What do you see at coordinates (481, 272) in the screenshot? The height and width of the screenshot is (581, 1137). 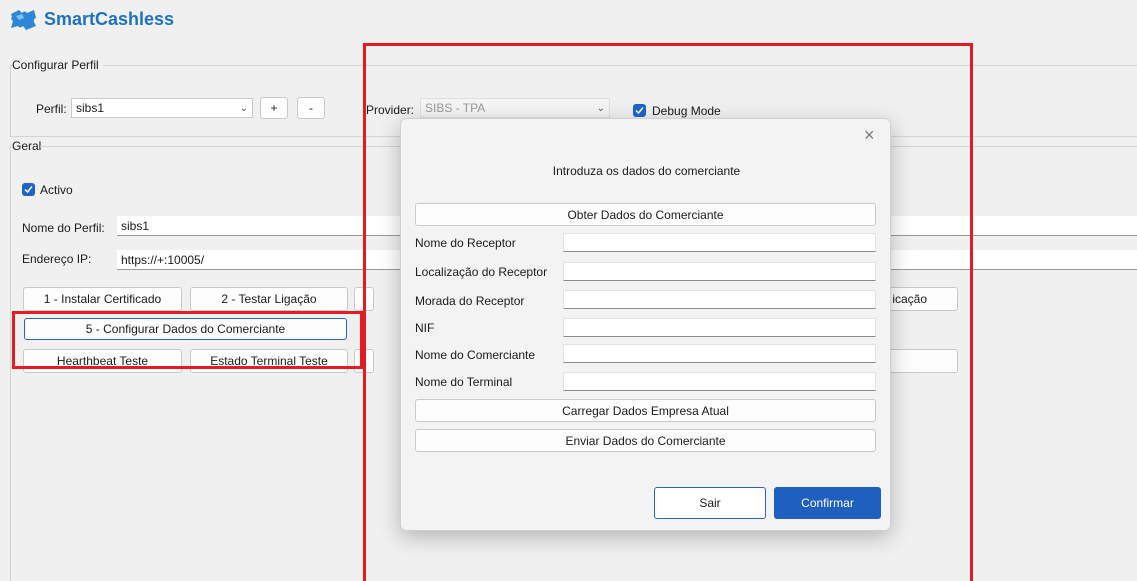 I see `field-label-localizacao-receptor: Localização do Receptor` at bounding box center [481, 272].